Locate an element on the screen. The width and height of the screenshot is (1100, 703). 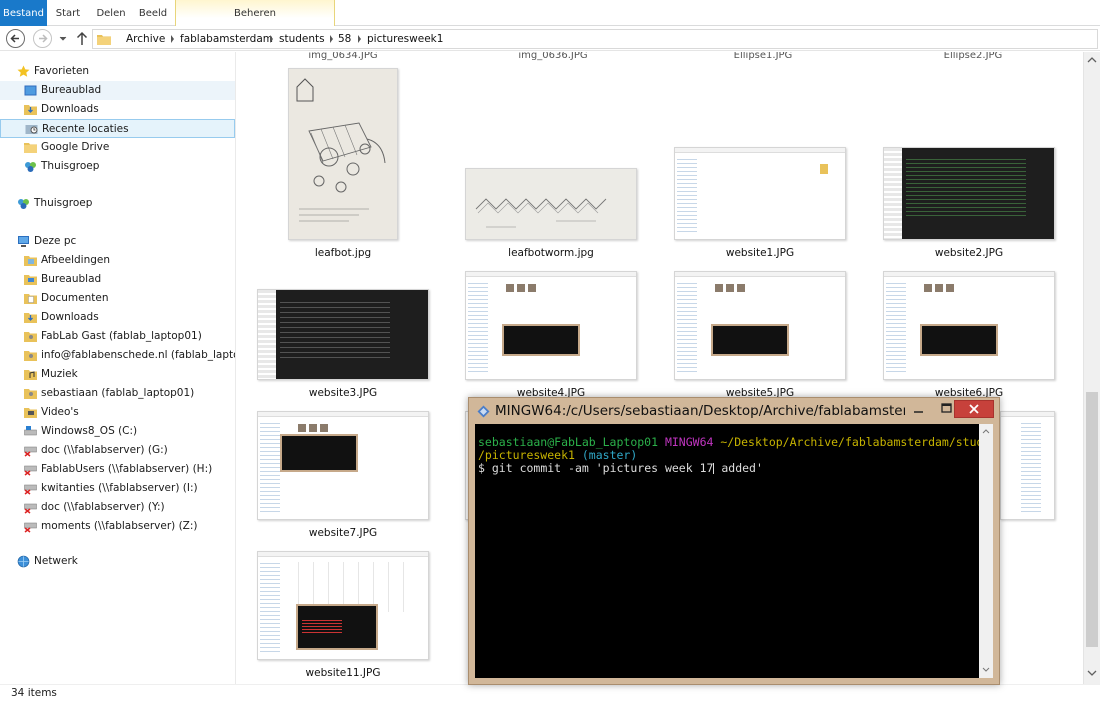
file-thumb-website4 is located at coordinates (551, 325).